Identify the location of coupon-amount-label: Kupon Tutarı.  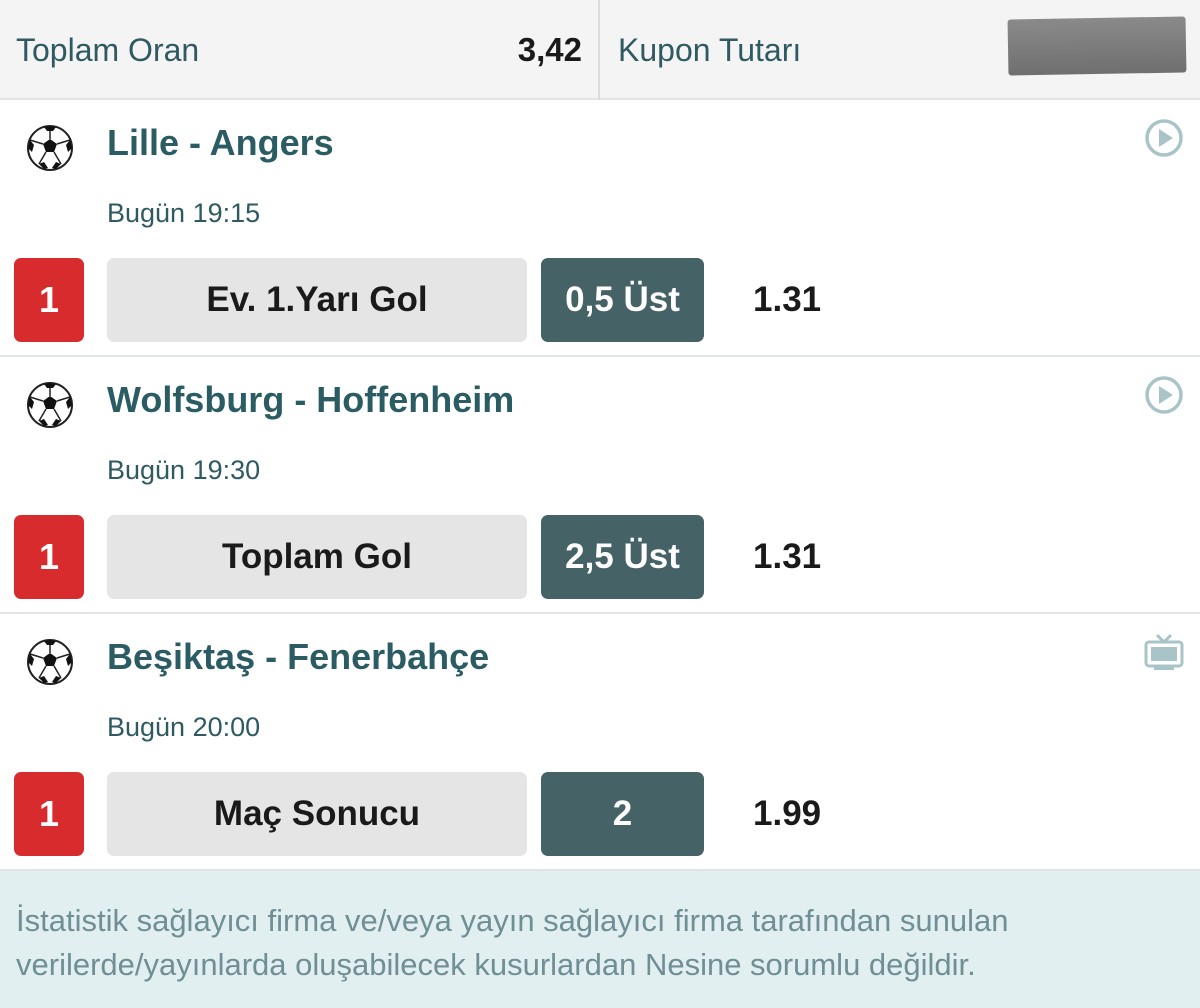
(710, 49).